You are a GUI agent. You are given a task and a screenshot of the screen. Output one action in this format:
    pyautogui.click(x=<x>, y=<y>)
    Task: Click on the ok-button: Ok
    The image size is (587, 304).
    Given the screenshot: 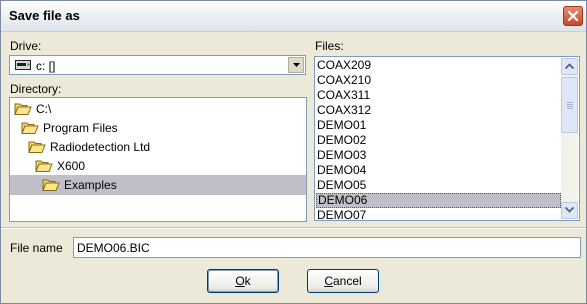 What is the action you would take?
    pyautogui.click(x=243, y=281)
    